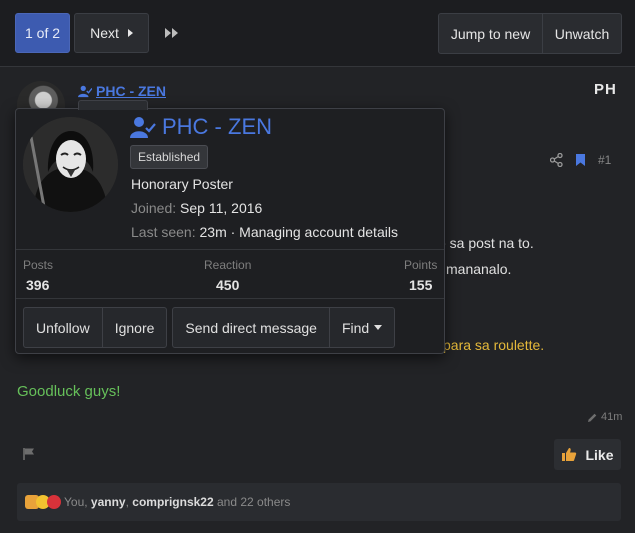 The image size is (635, 533). I want to click on jump-to-new-button: Jump to new, so click(491, 33).